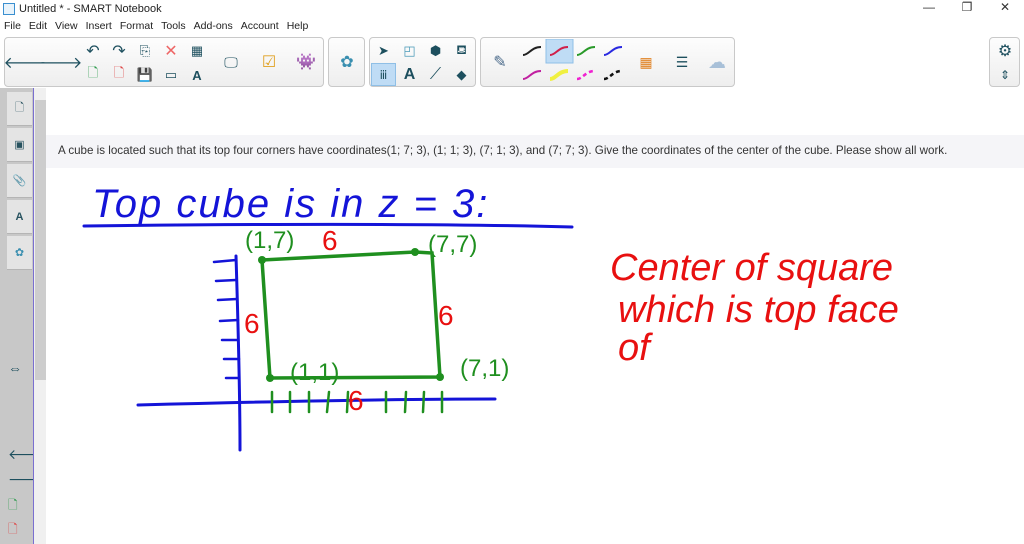 The height and width of the screenshot is (544, 1024). I want to click on label-corner-1-7: (1,7), so click(269, 240).